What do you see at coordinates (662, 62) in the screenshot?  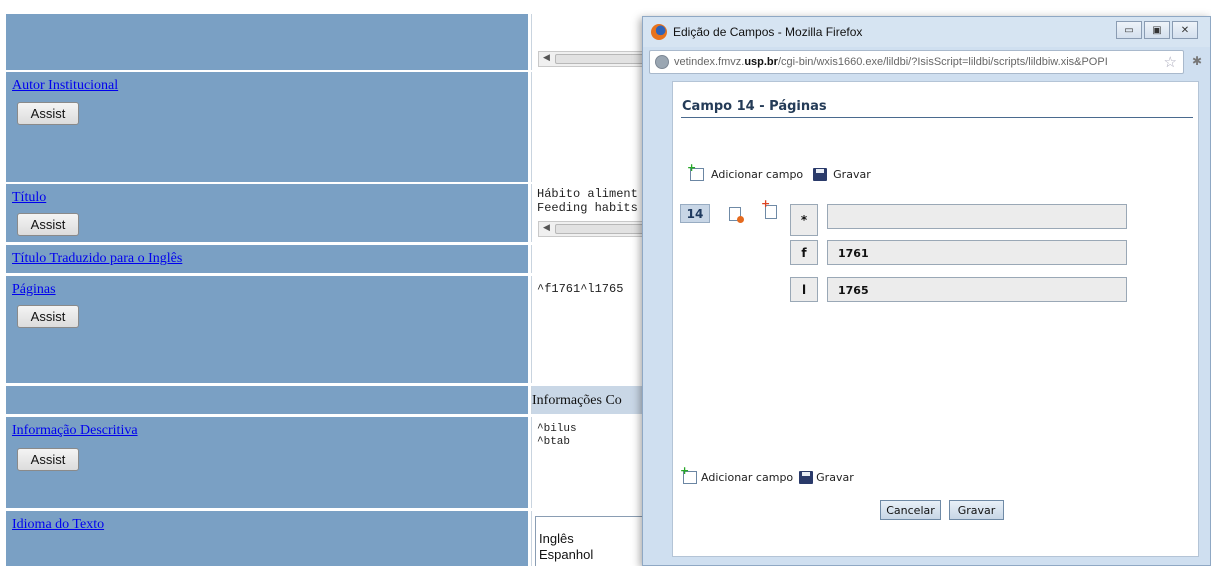 I see `site-identity-icon` at bounding box center [662, 62].